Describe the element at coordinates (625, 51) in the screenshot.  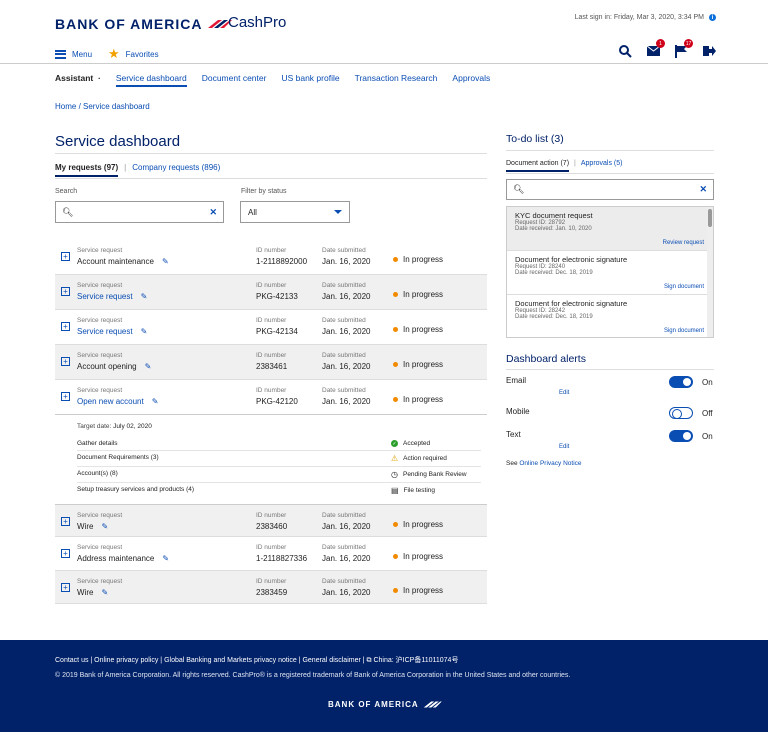
I see `search-icon` at that location.